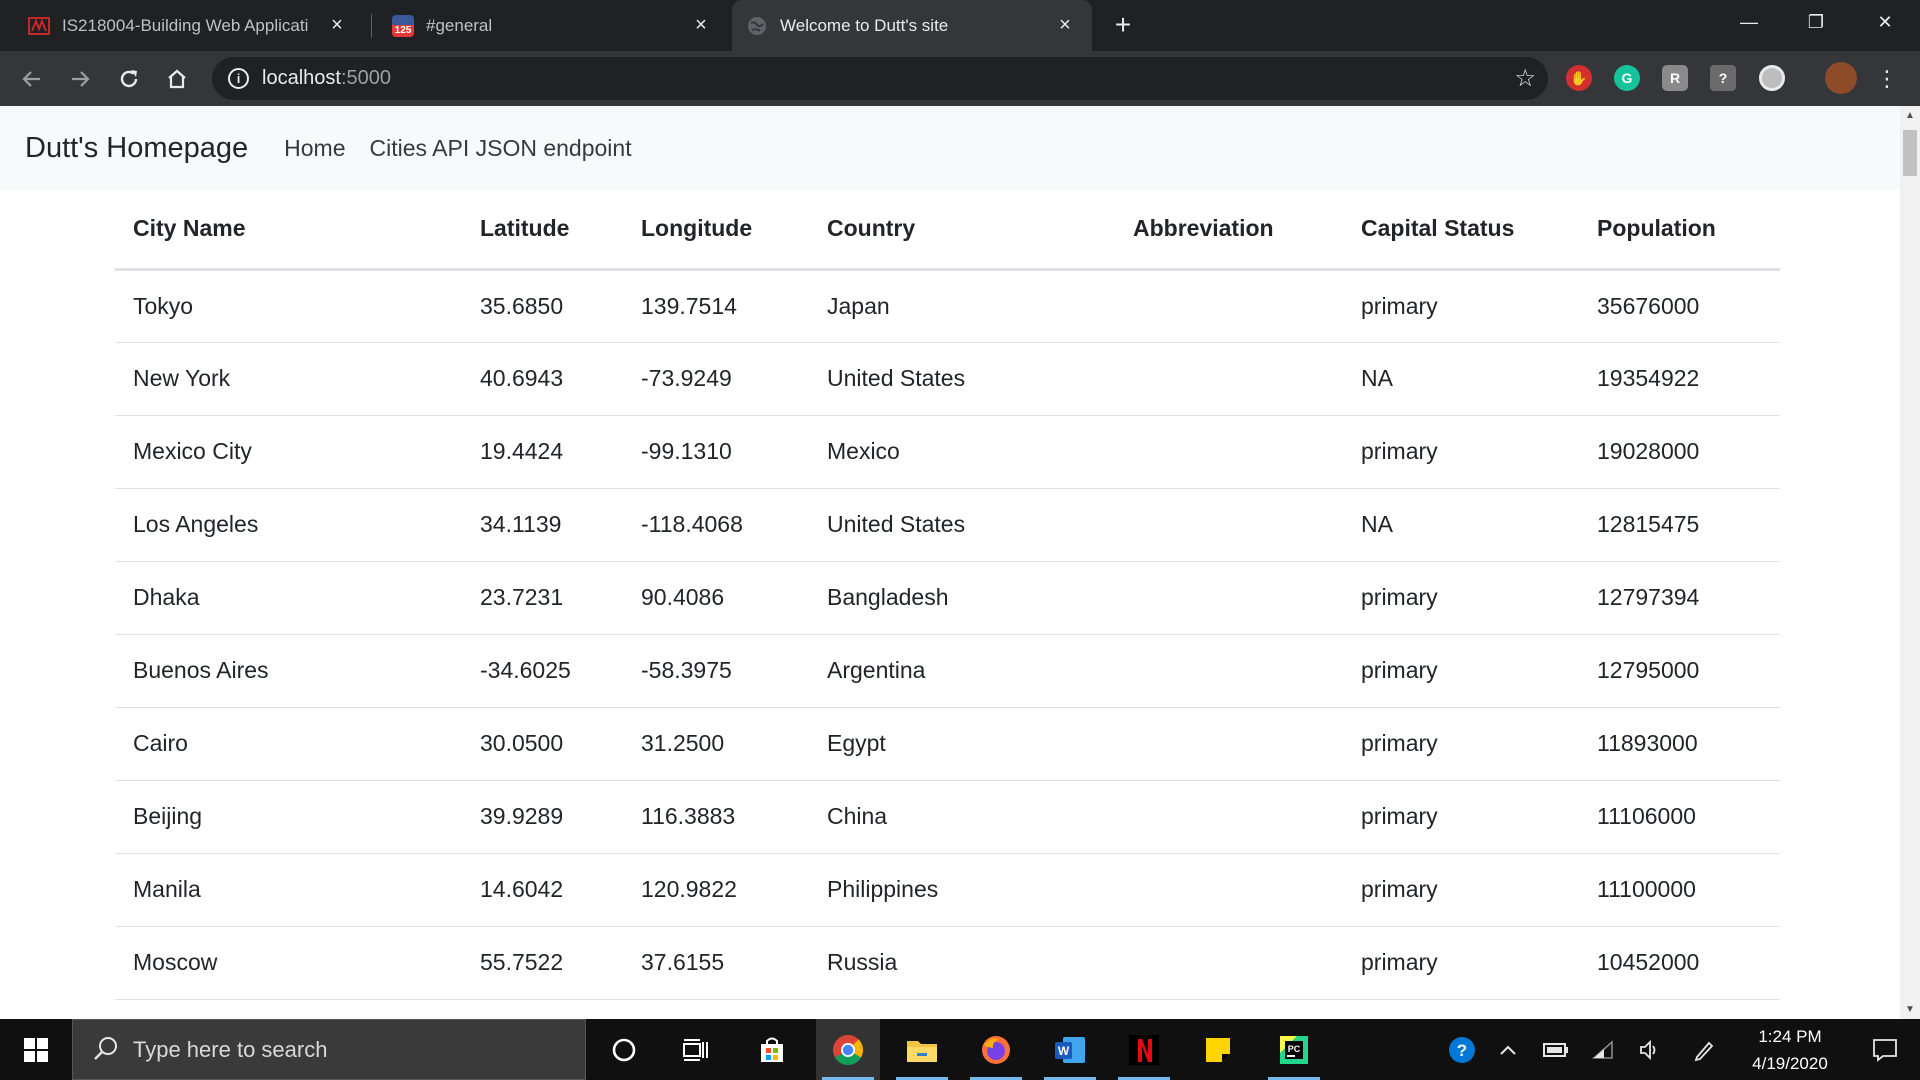 The image size is (1920, 1080). Describe the element at coordinates (1461, 230) in the screenshot. I see `column-header-capital-status: Capital Status` at that location.